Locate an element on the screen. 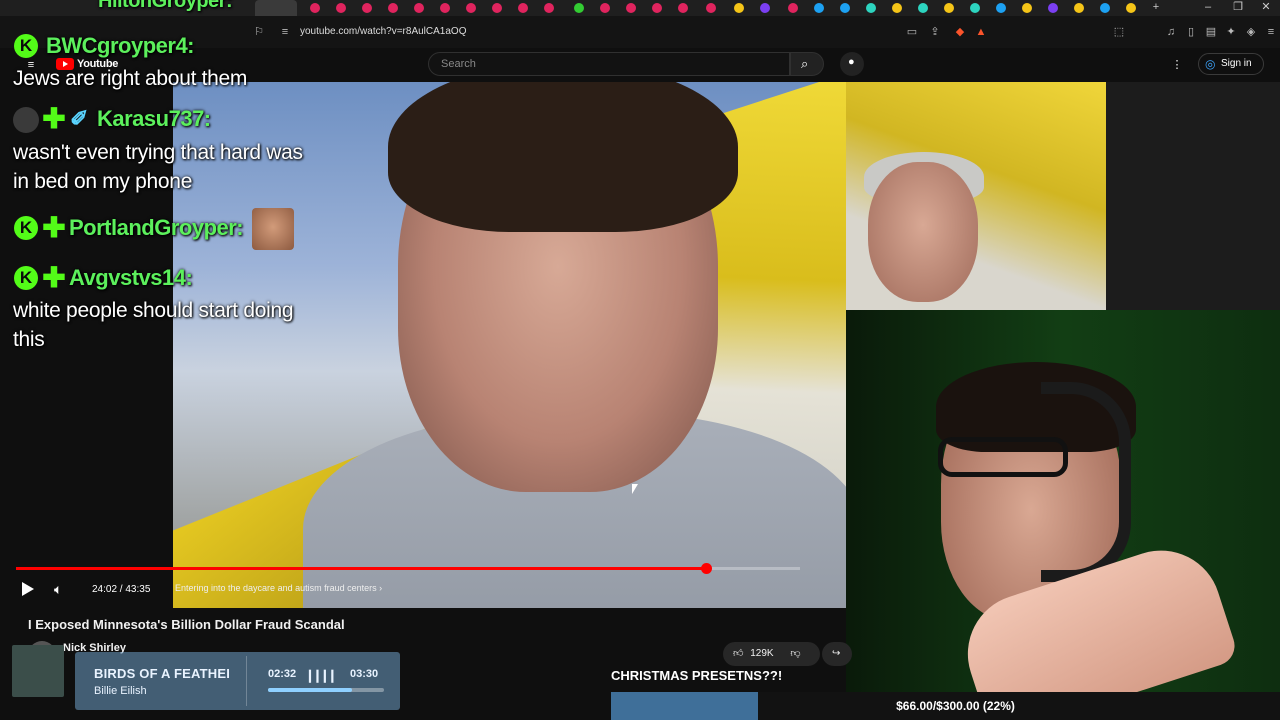  sign-in-label: Sign in is located at coordinates (1236, 63).